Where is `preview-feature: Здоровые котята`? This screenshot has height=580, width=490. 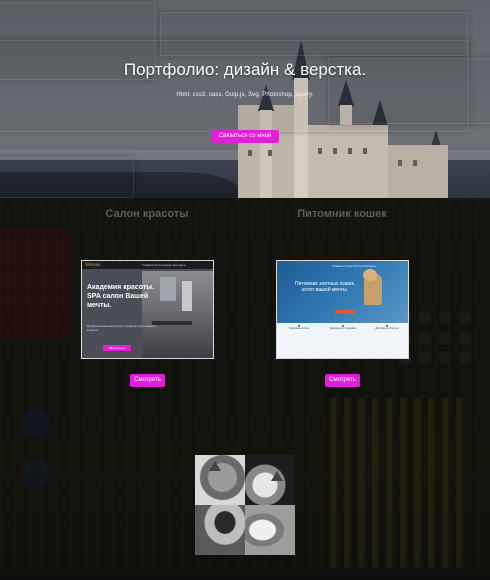
preview-feature: Здоровые котята is located at coordinates (299, 328).